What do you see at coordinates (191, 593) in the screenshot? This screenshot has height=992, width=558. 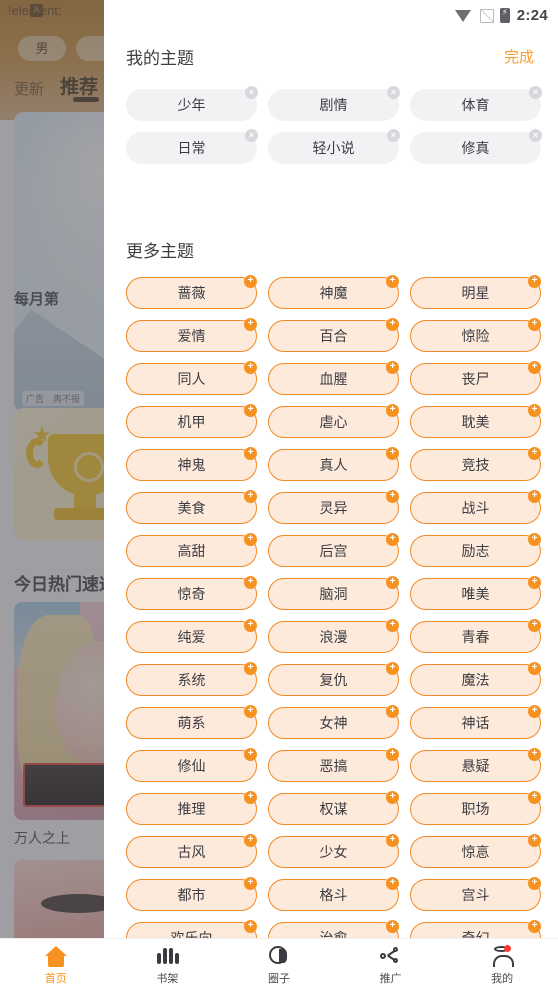 I see `theme-chip: 惊奇 +` at bounding box center [191, 593].